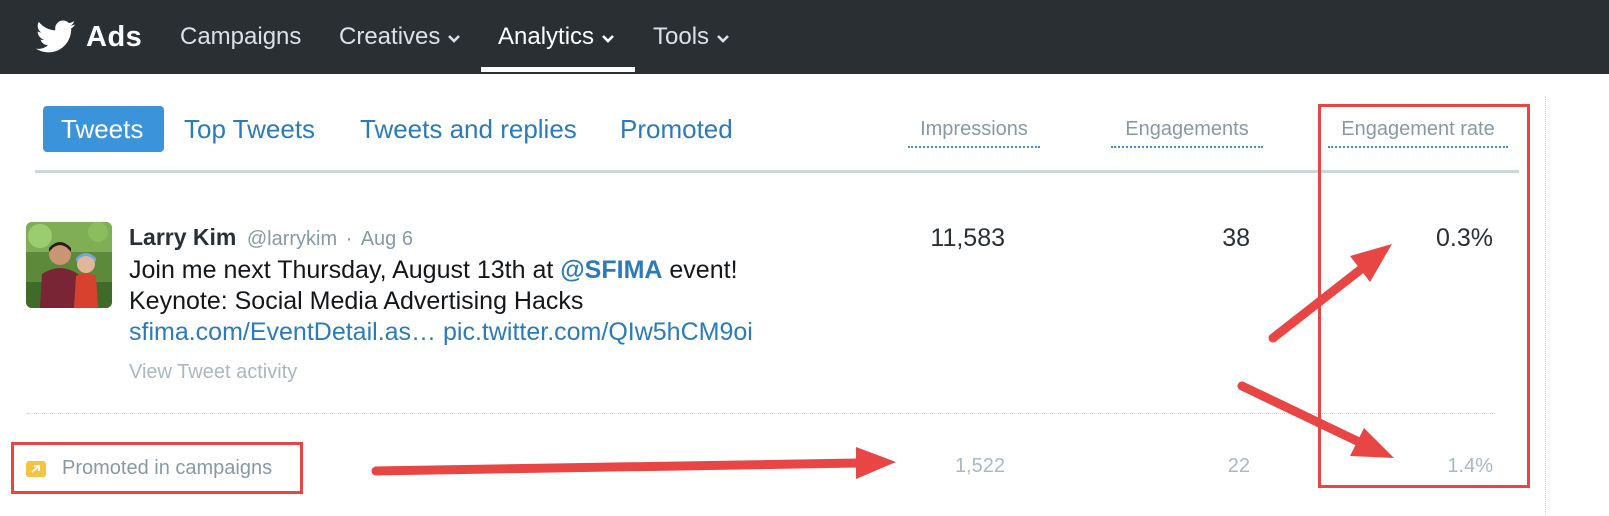 This screenshot has width=1609, height=516. I want to click on promoted-engagements-value: 22, so click(1238, 466).